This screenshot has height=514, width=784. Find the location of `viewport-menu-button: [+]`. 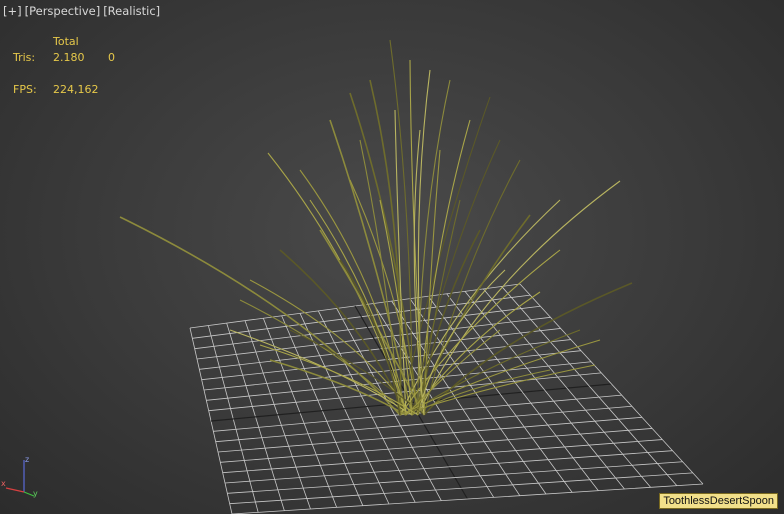

viewport-menu-button: [+] is located at coordinates (12, 11).